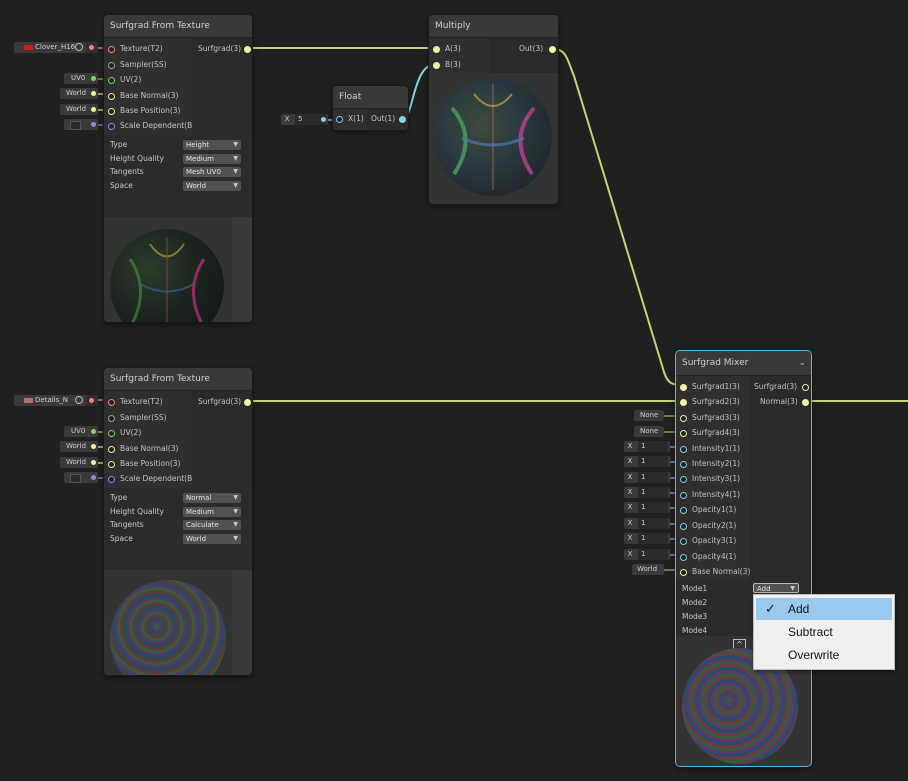 The height and width of the screenshot is (781, 908). I want to click on input-port-a: A(3), so click(447, 49).